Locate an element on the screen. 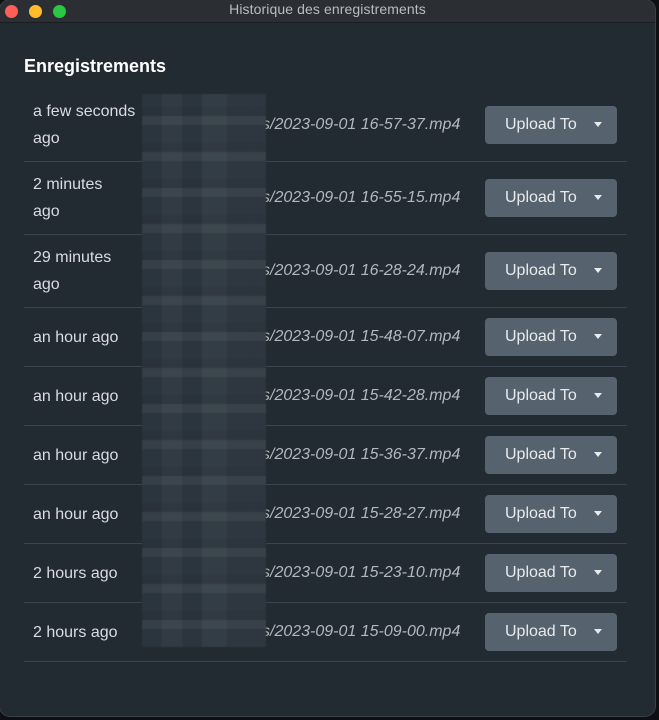 Image resolution: width=659 pixels, height=720 pixels. recording-time-line1: 2 minutes is located at coordinates (68, 184).